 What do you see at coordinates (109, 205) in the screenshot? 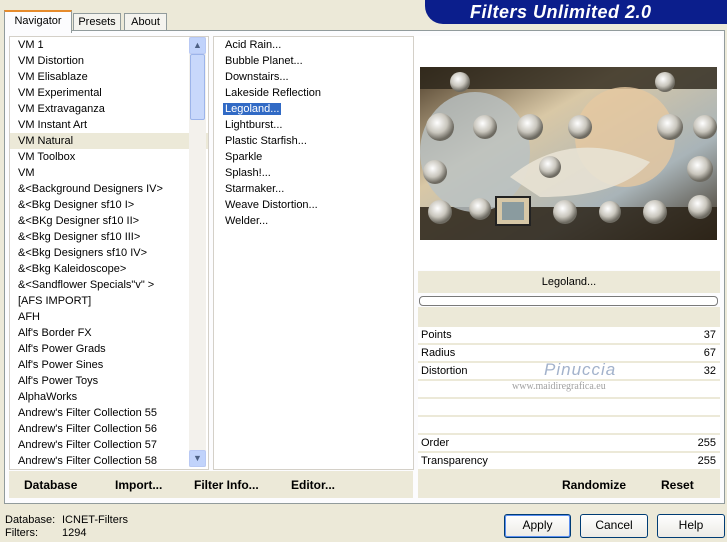
I see `category-item: &<Bkg Designer sf10 I>` at bounding box center [109, 205].